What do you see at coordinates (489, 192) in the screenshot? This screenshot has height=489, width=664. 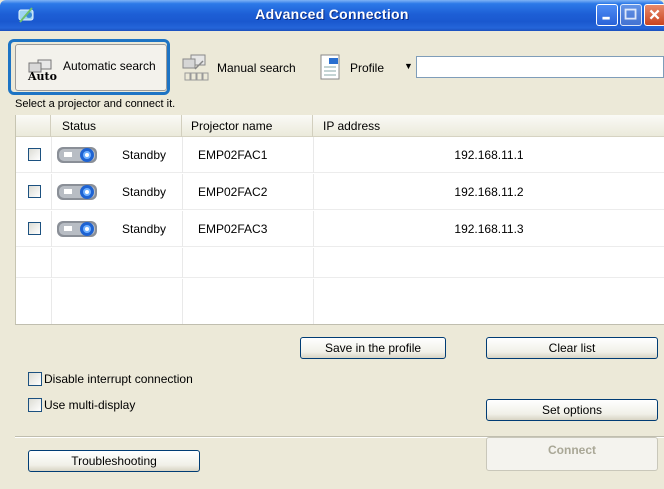 I see `row-ip-address: 192.168.11.2` at bounding box center [489, 192].